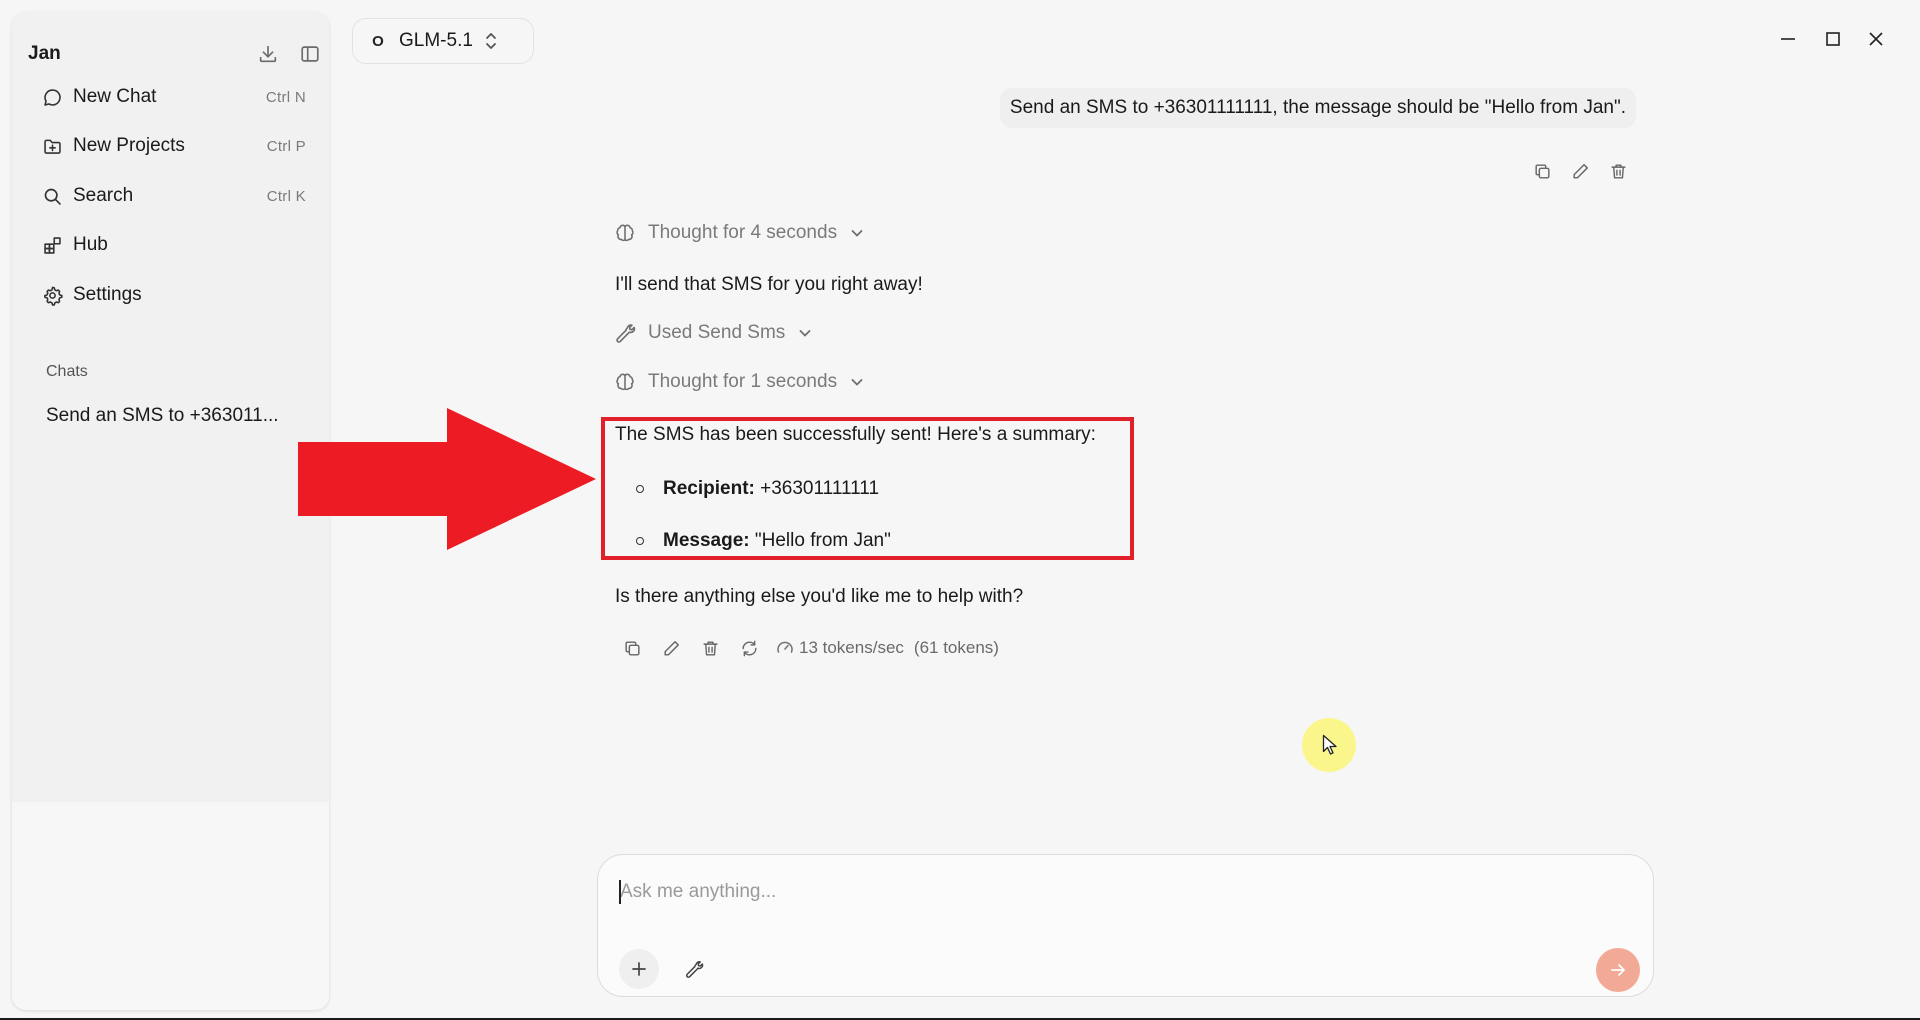 The height and width of the screenshot is (1020, 1920). What do you see at coordinates (286, 146) in the screenshot?
I see `shortcut-hint: Ctrl P` at bounding box center [286, 146].